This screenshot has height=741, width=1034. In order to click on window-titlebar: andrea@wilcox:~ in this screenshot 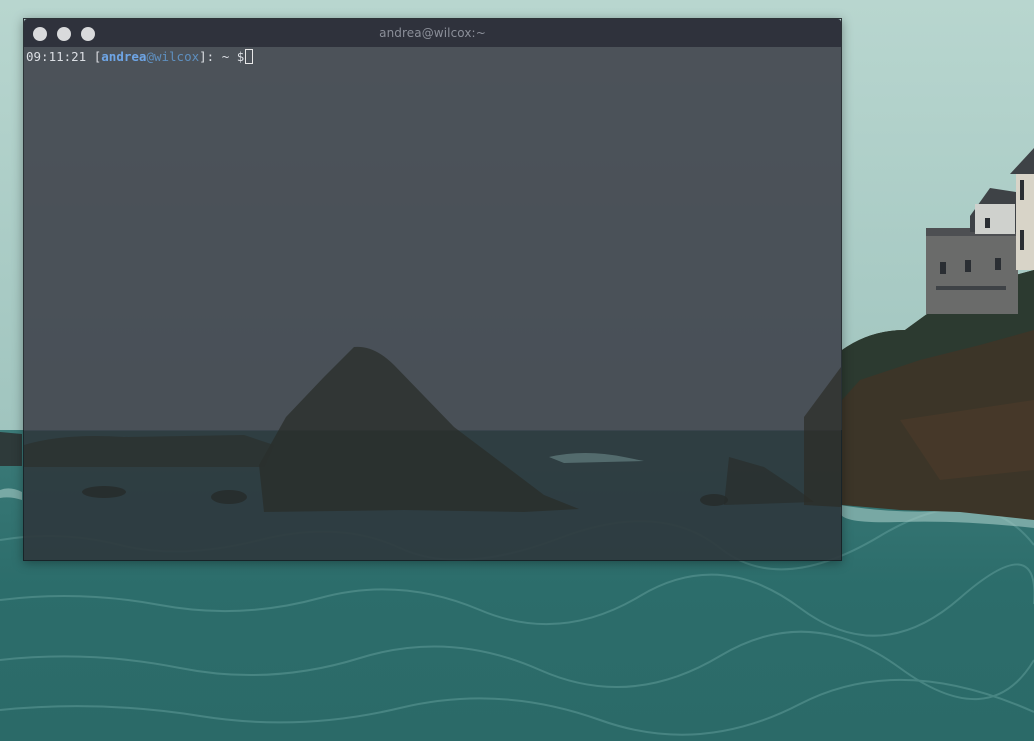, I will do `click(432, 33)`.